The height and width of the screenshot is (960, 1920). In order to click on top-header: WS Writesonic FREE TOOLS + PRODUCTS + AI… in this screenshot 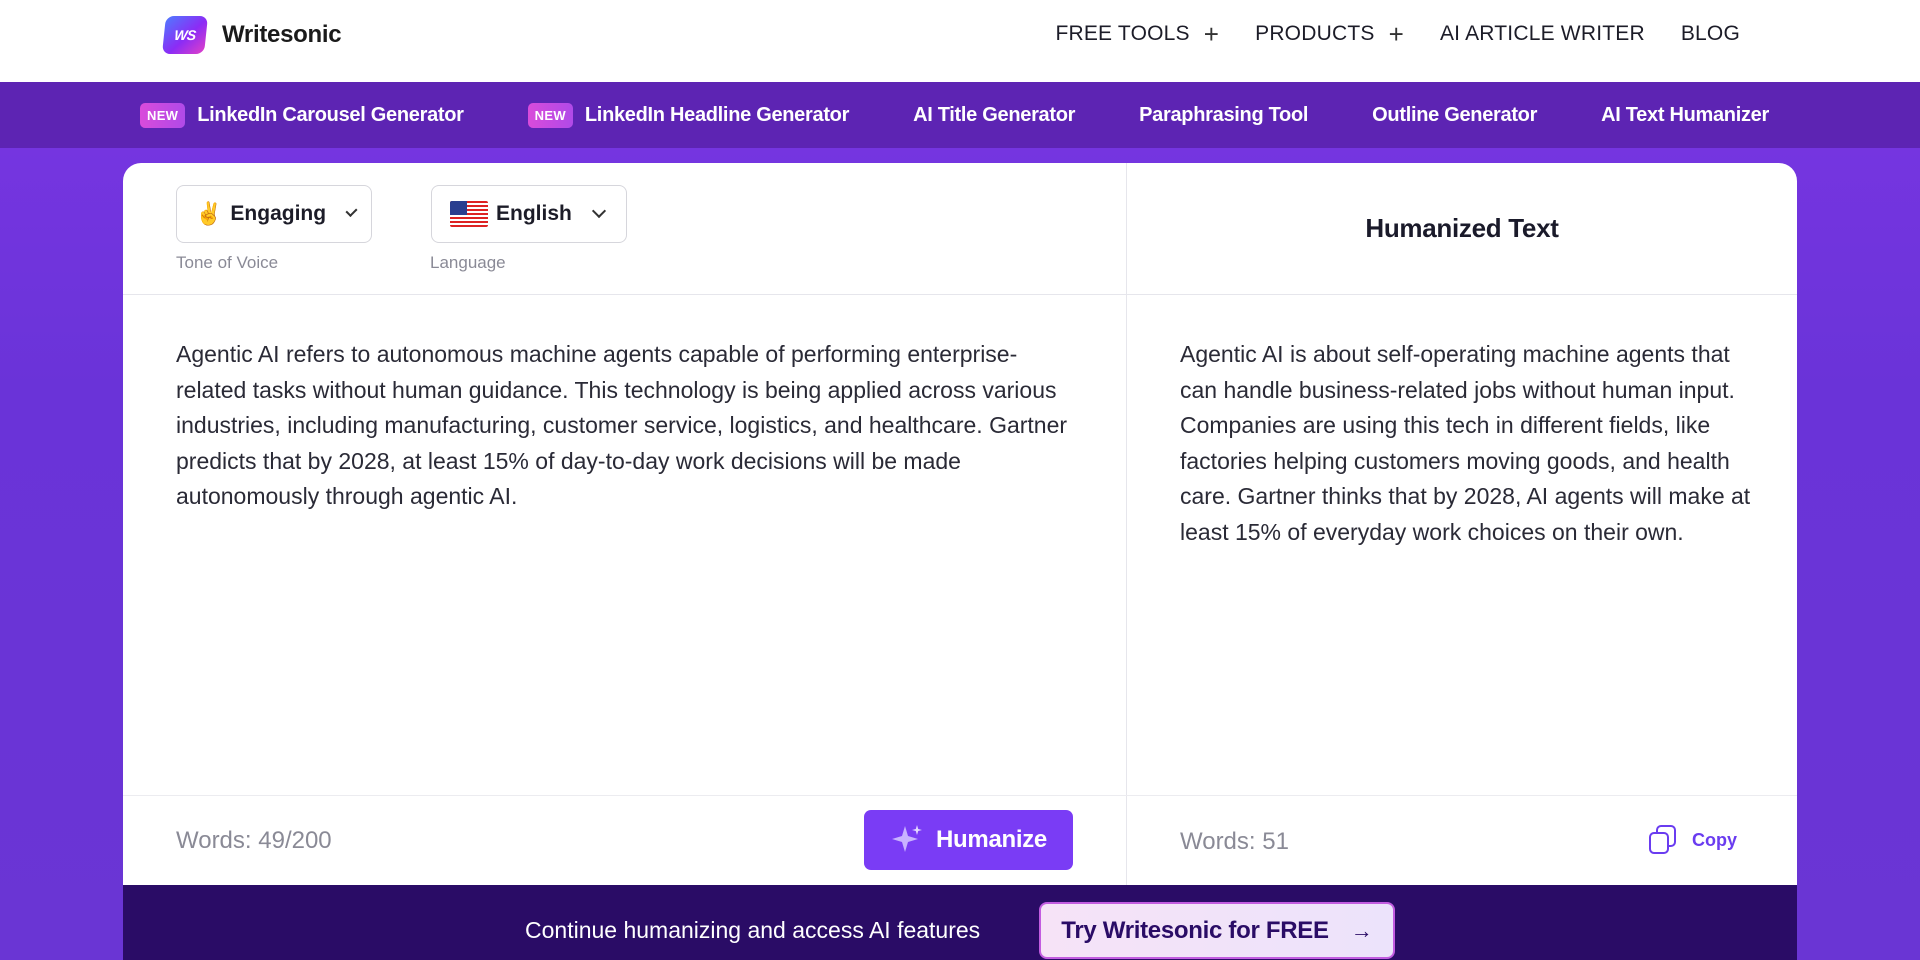, I will do `click(960, 41)`.